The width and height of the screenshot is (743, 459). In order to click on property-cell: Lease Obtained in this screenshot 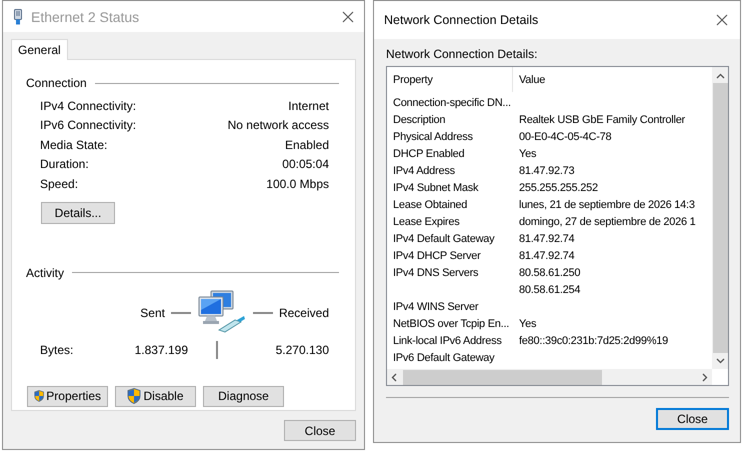, I will do `click(430, 204)`.